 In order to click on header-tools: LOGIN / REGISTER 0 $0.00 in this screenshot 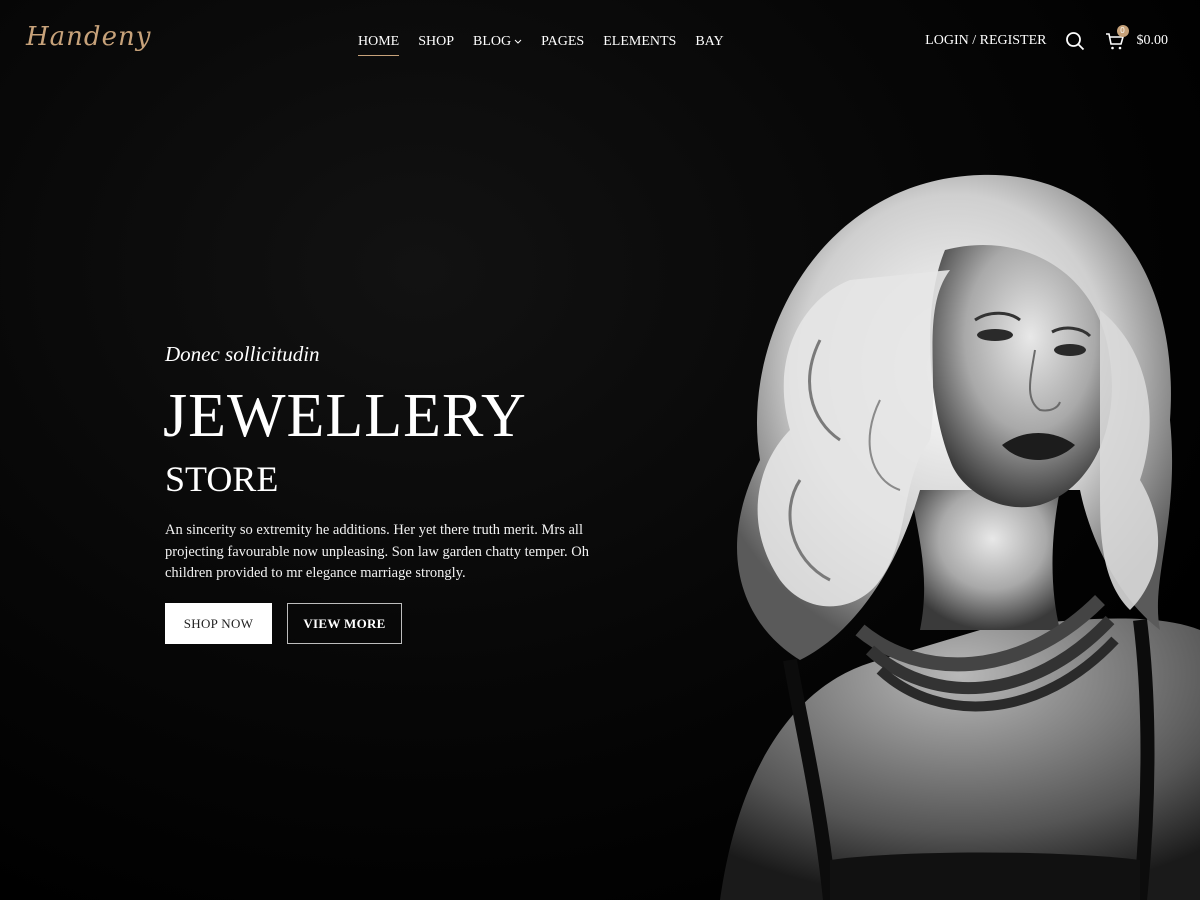, I will do `click(1047, 38)`.